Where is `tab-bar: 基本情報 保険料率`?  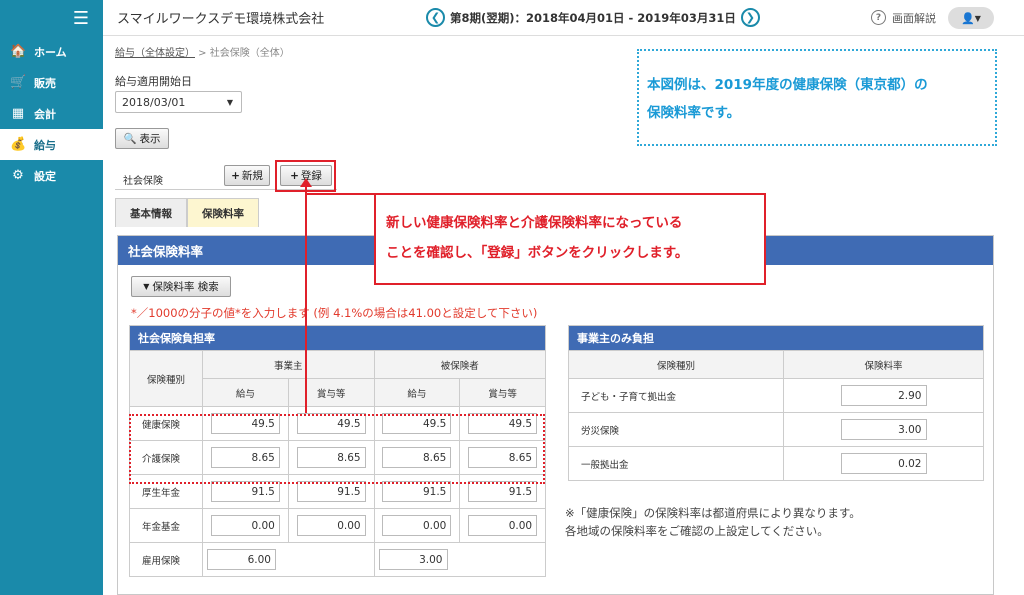
tab-bar: 基本情報 保険料率 is located at coordinates (187, 212).